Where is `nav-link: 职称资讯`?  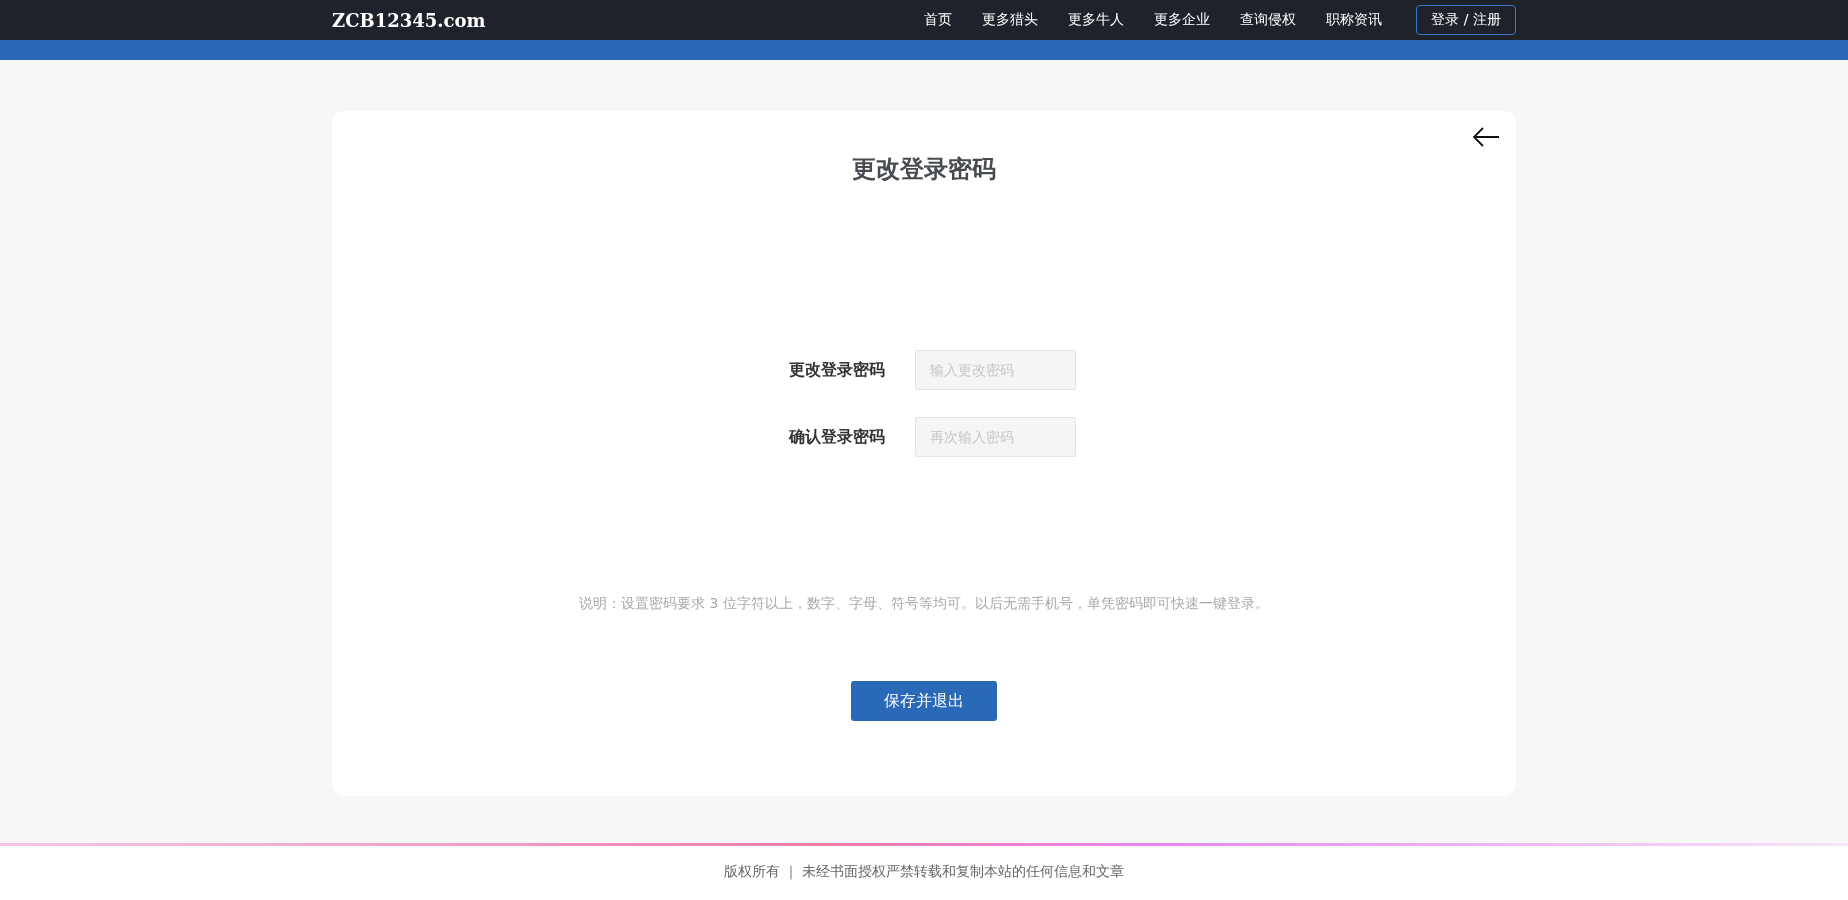
nav-link: 职称资讯 is located at coordinates (1354, 20).